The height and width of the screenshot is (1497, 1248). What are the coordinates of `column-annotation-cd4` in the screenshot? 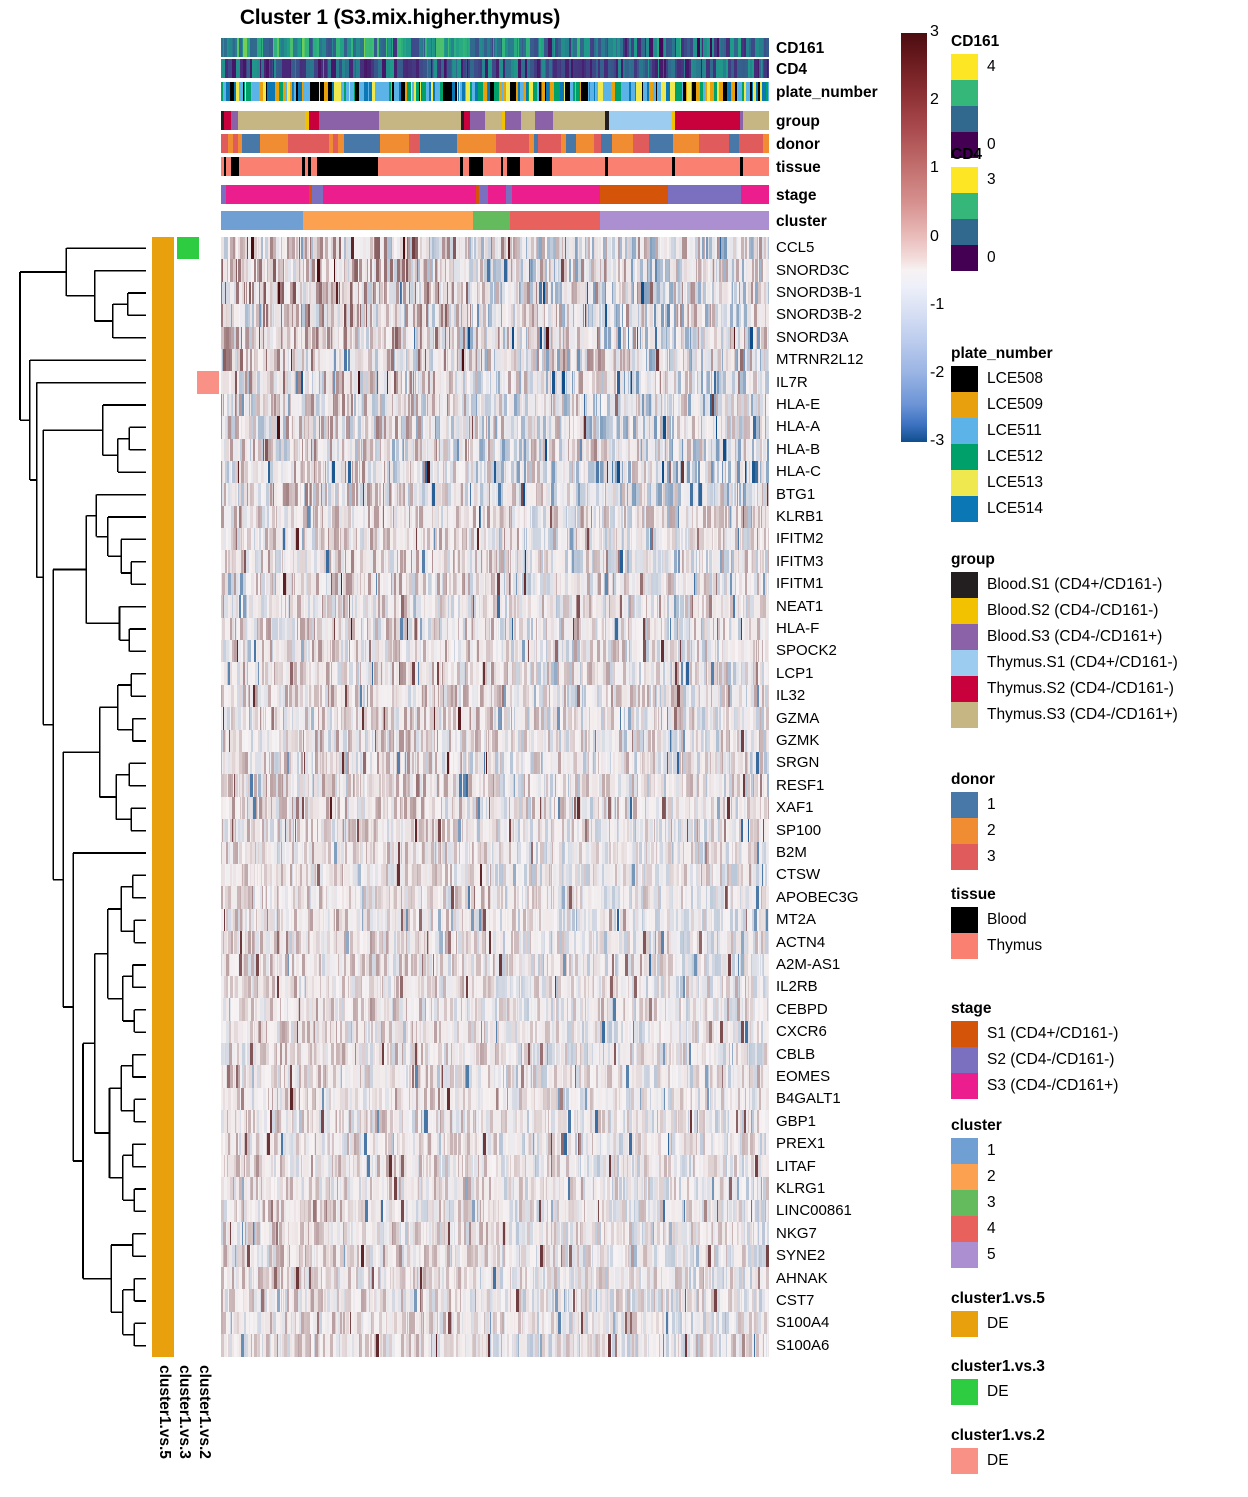 It's located at (495, 68).